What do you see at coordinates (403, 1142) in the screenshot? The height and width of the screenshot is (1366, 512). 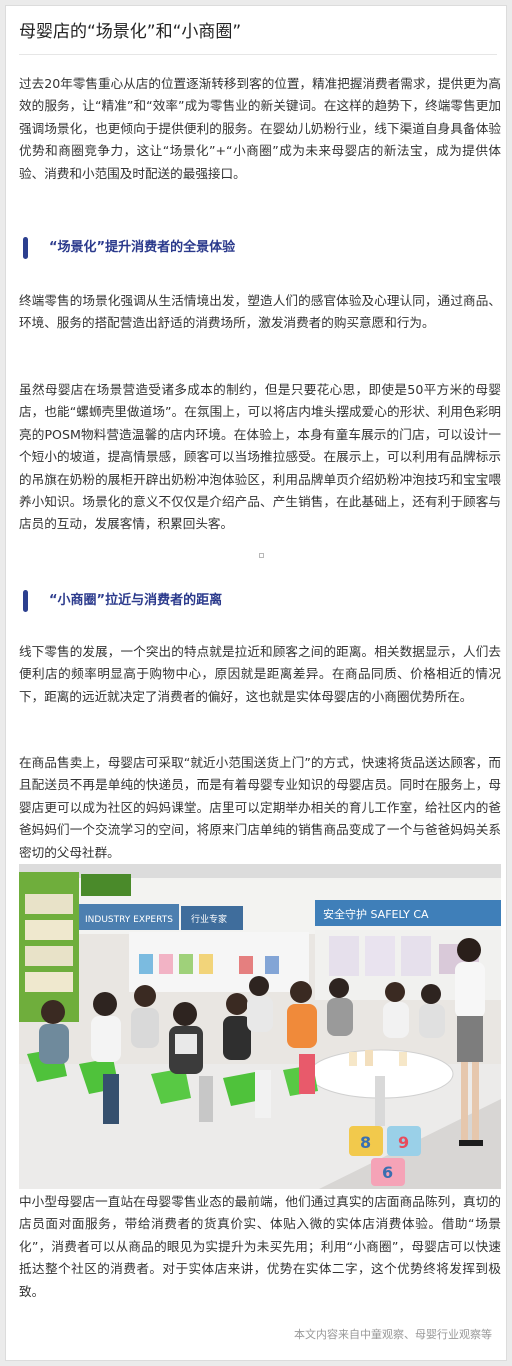 I see `floor-number: 9` at bounding box center [403, 1142].